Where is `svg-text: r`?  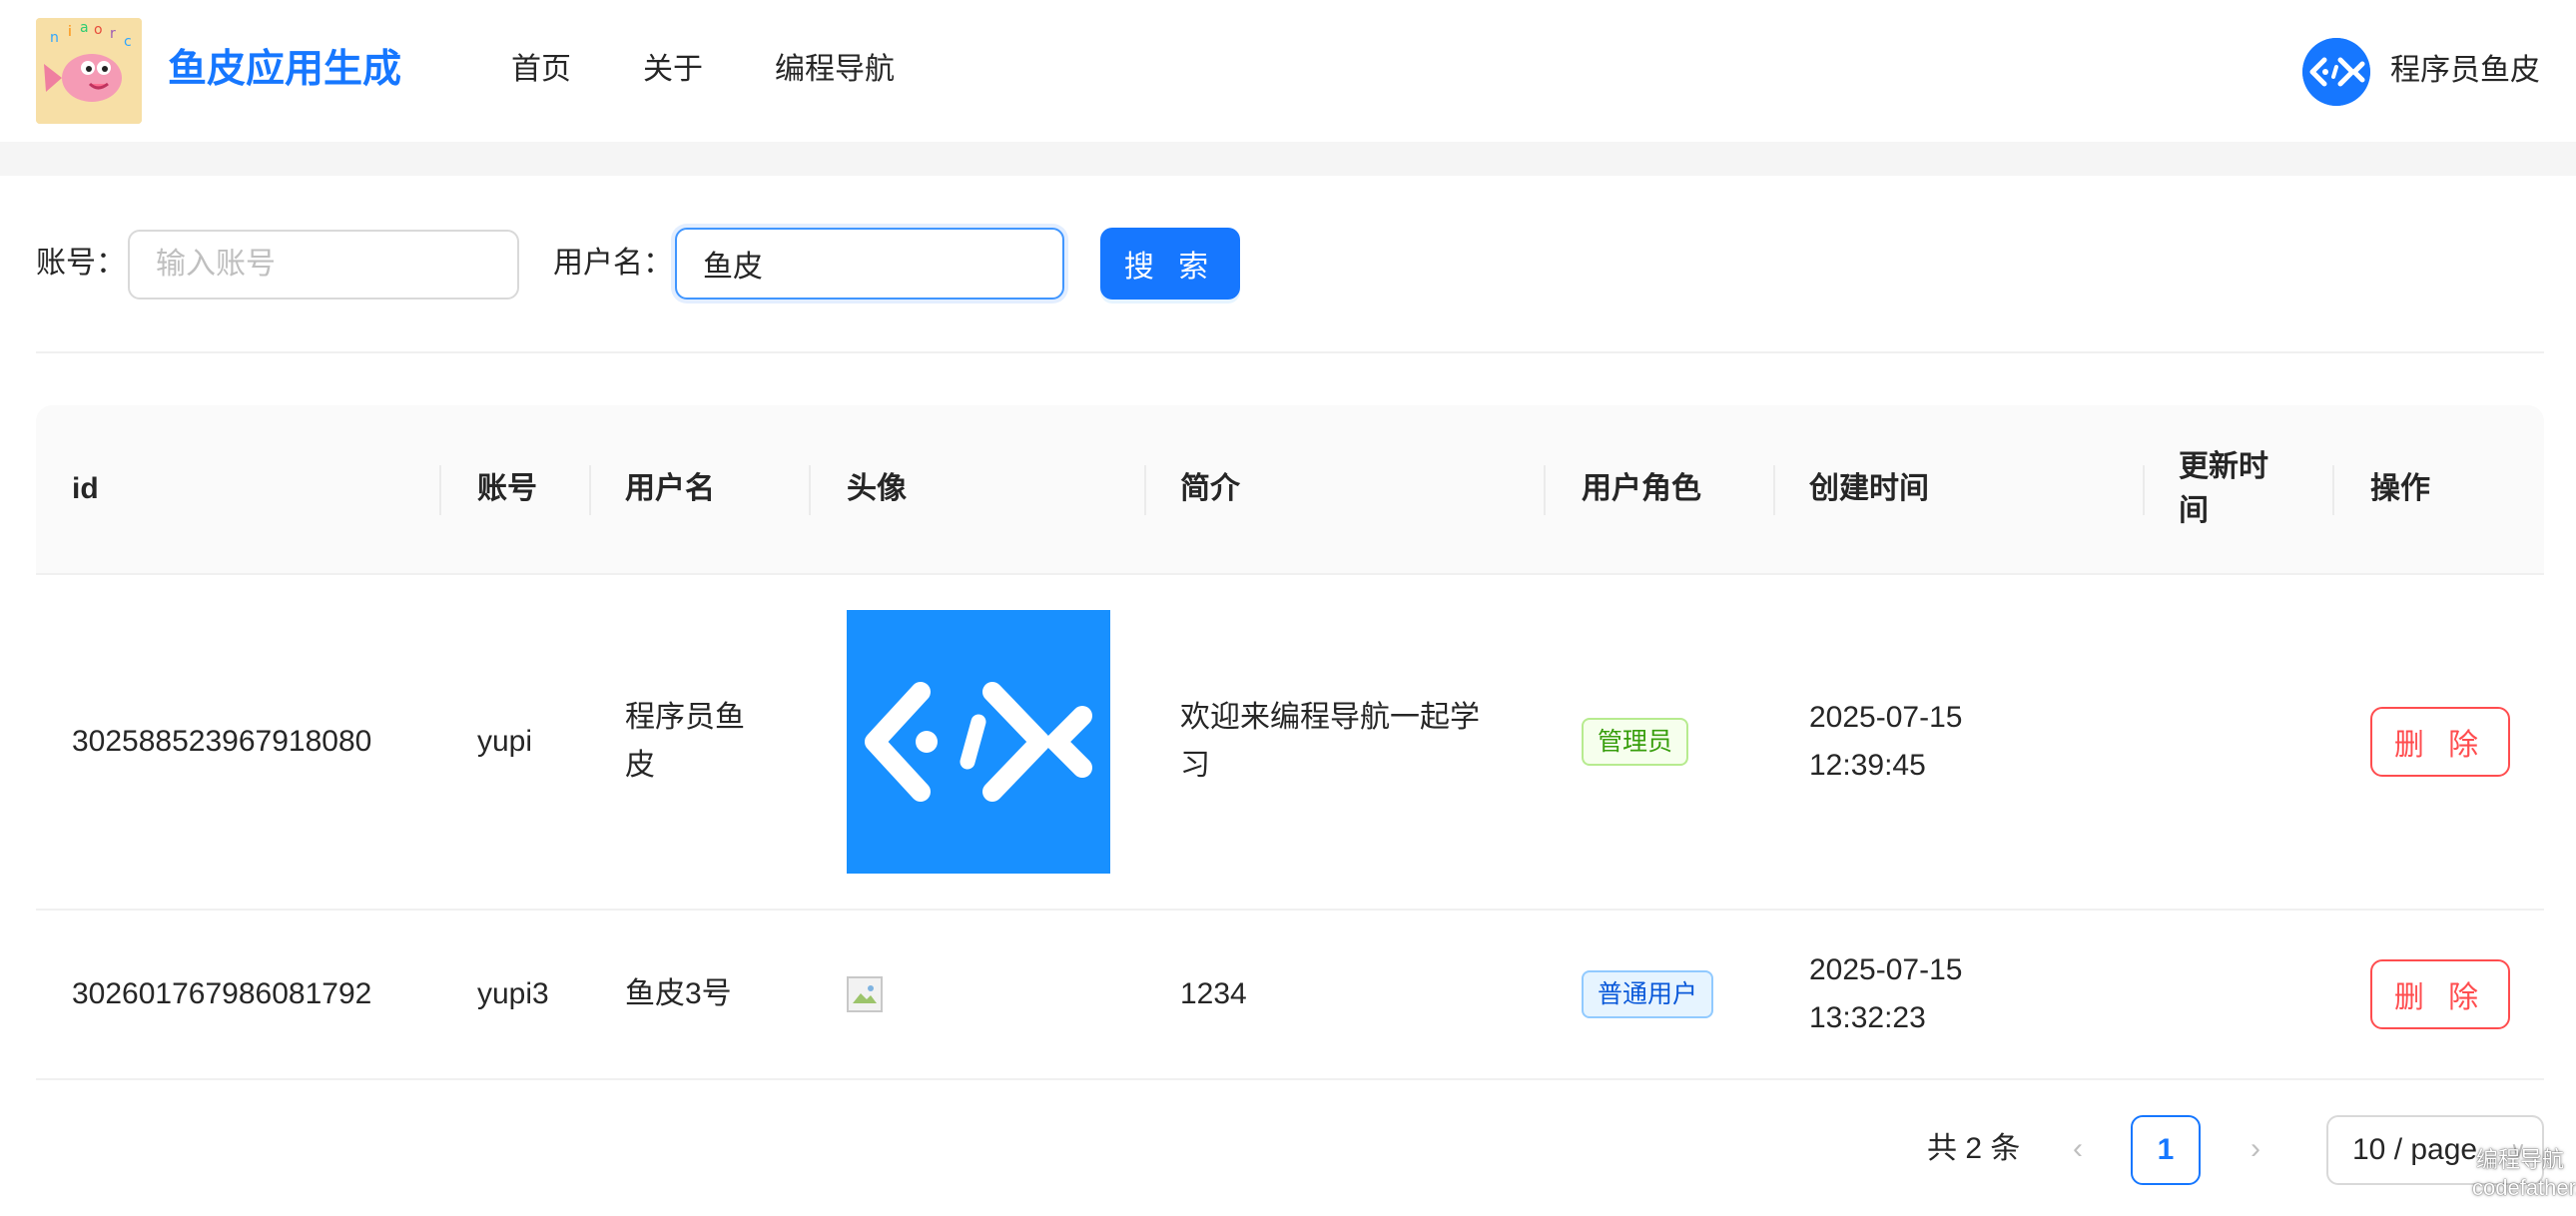 svg-text: r is located at coordinates (113, 34).